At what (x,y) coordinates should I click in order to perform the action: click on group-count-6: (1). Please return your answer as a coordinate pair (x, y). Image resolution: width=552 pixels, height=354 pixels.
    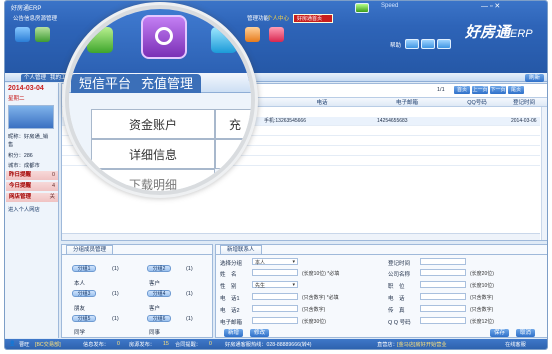
    Looking at the image, I should click on (189, 319).